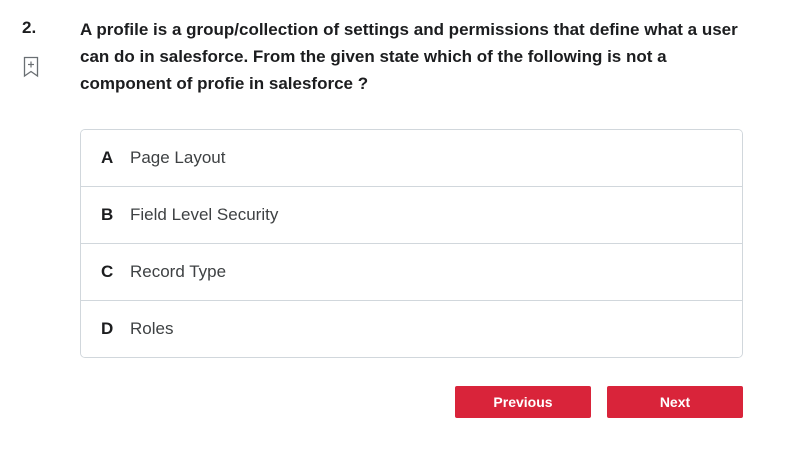  I want to click on option-label: Field Level Security, so click(204, 214).